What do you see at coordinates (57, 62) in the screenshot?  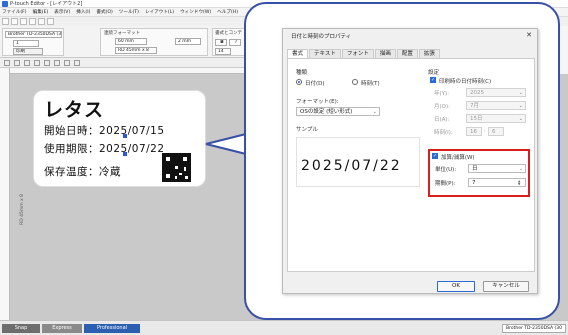 I see `barcode-tool-icon` at bounding box center [57, 62].